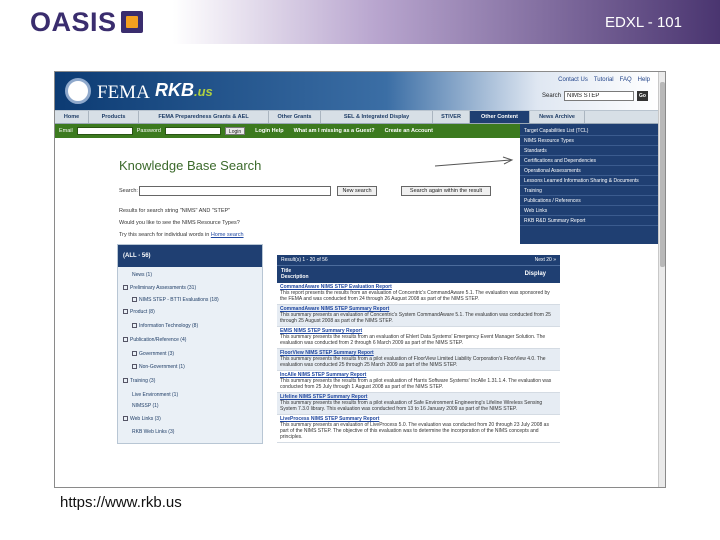  I want to click on facet-item: Live Environment (1), so click(155, 395).